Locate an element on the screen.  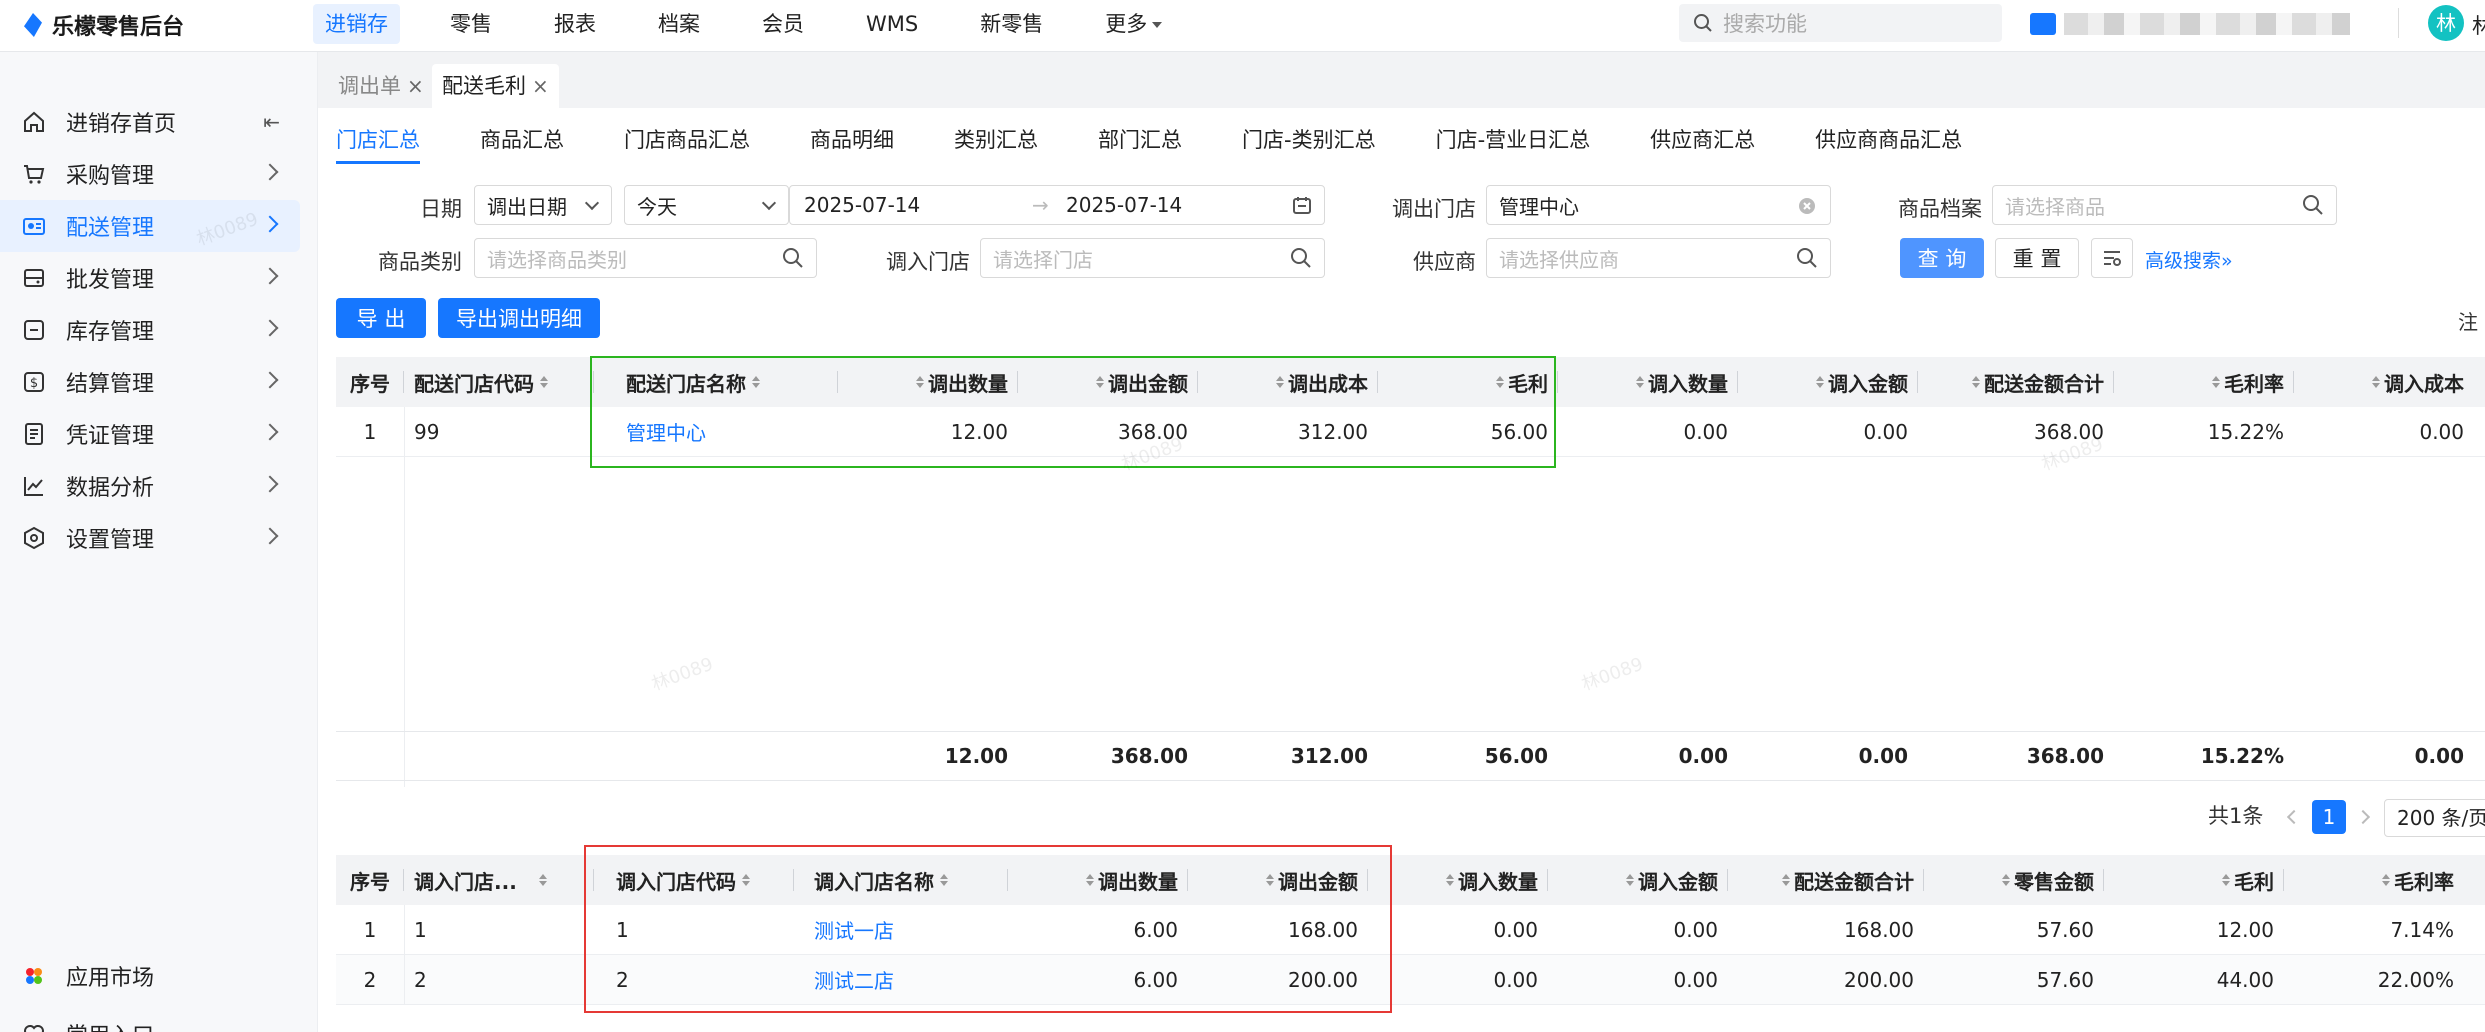
avatar: 林 is located at coordinates (2446, 23).